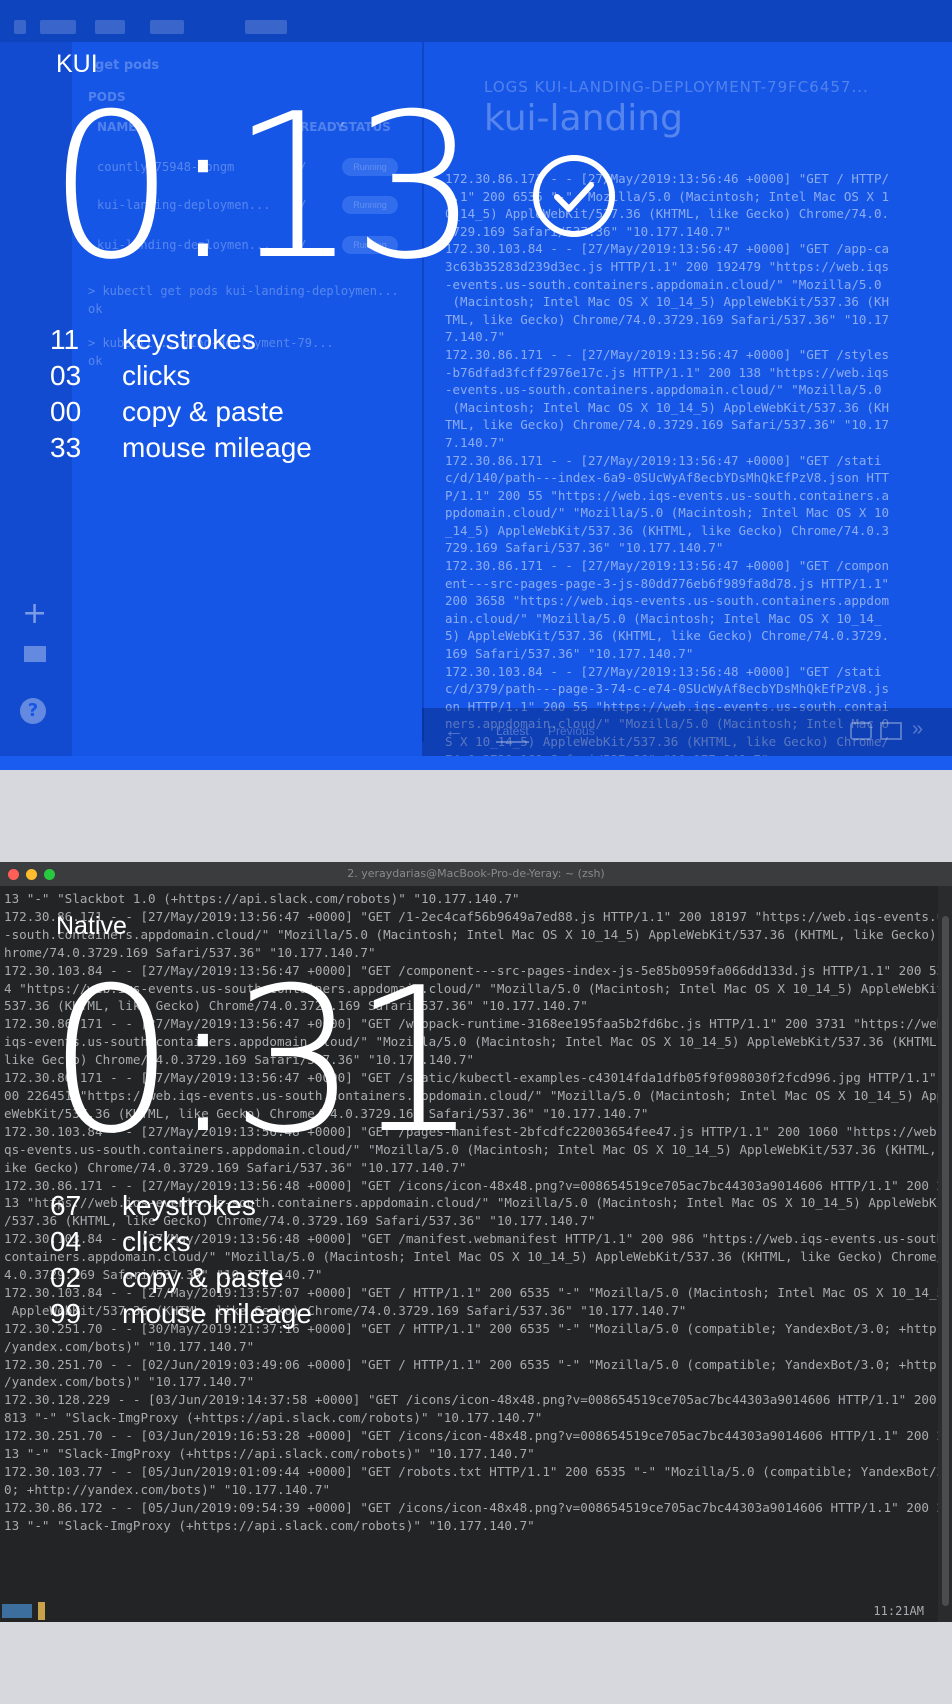  What do you see at coordinates (569, 654) in the screenshot?
I see `log-line: 169 Safari/537.36" "10.177.140.7"` at bounding box center [569, 654].